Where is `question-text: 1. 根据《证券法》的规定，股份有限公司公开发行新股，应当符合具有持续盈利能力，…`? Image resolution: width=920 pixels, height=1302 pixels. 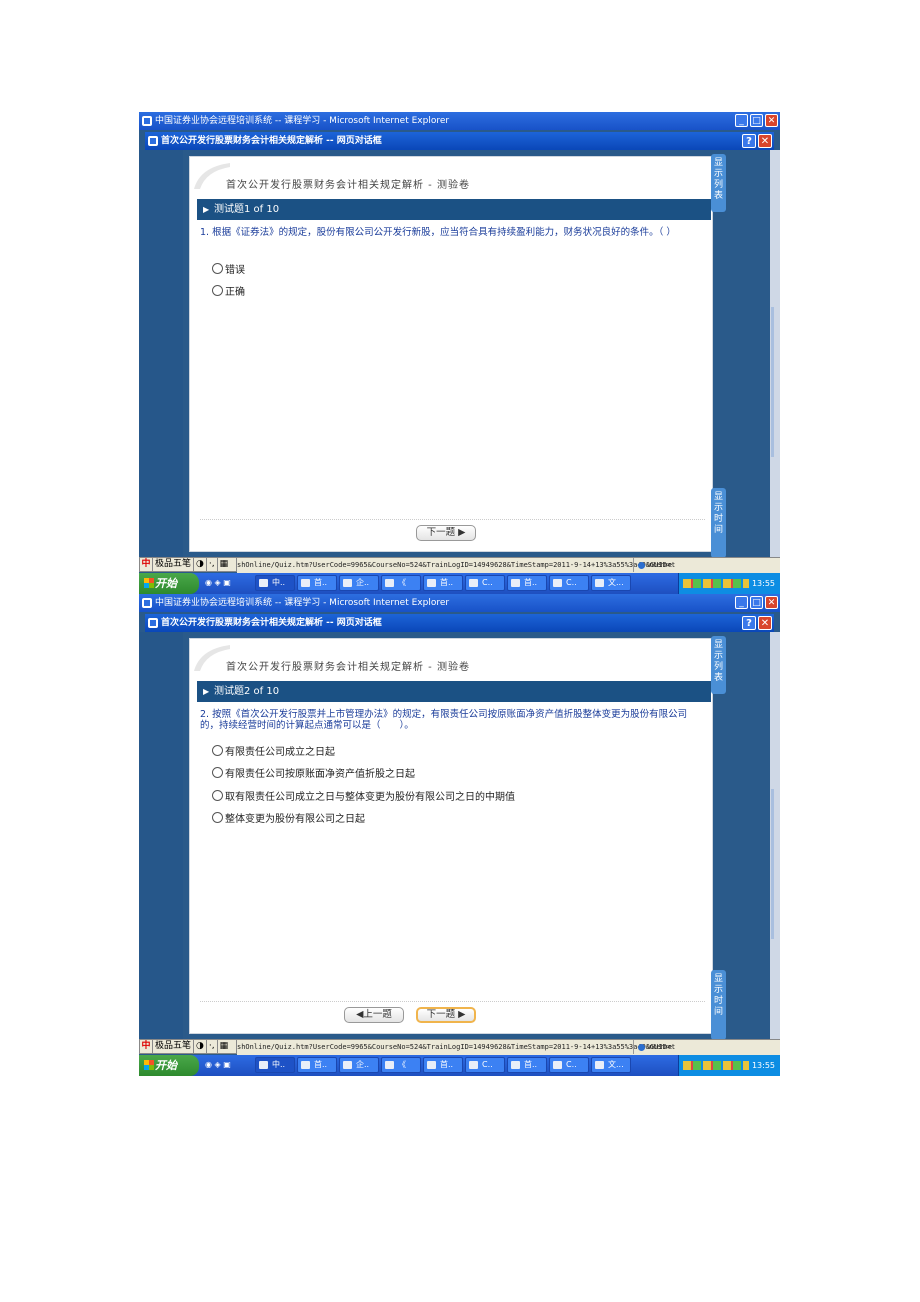 question-text: 1. 根据《证券法》的规定，股份有限公司公开发行新股，应当符合具有持续盈利能力，… is located at coordinates (438, 232).